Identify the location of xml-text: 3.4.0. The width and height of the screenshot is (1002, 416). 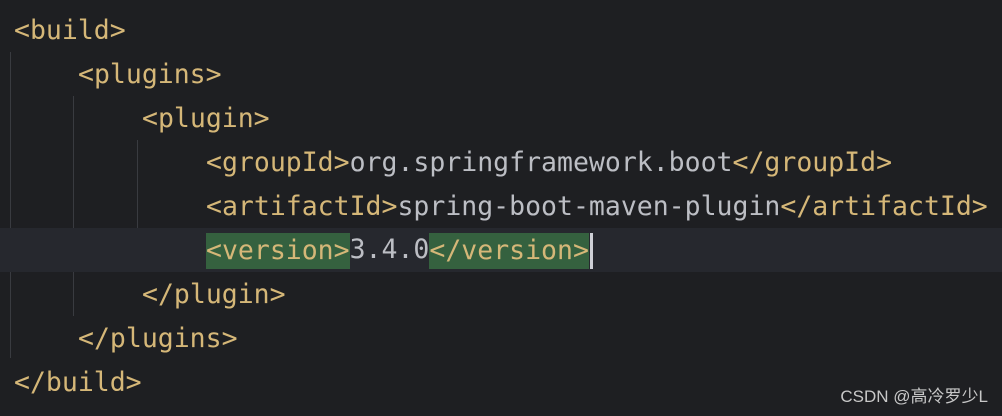
(389, 249).